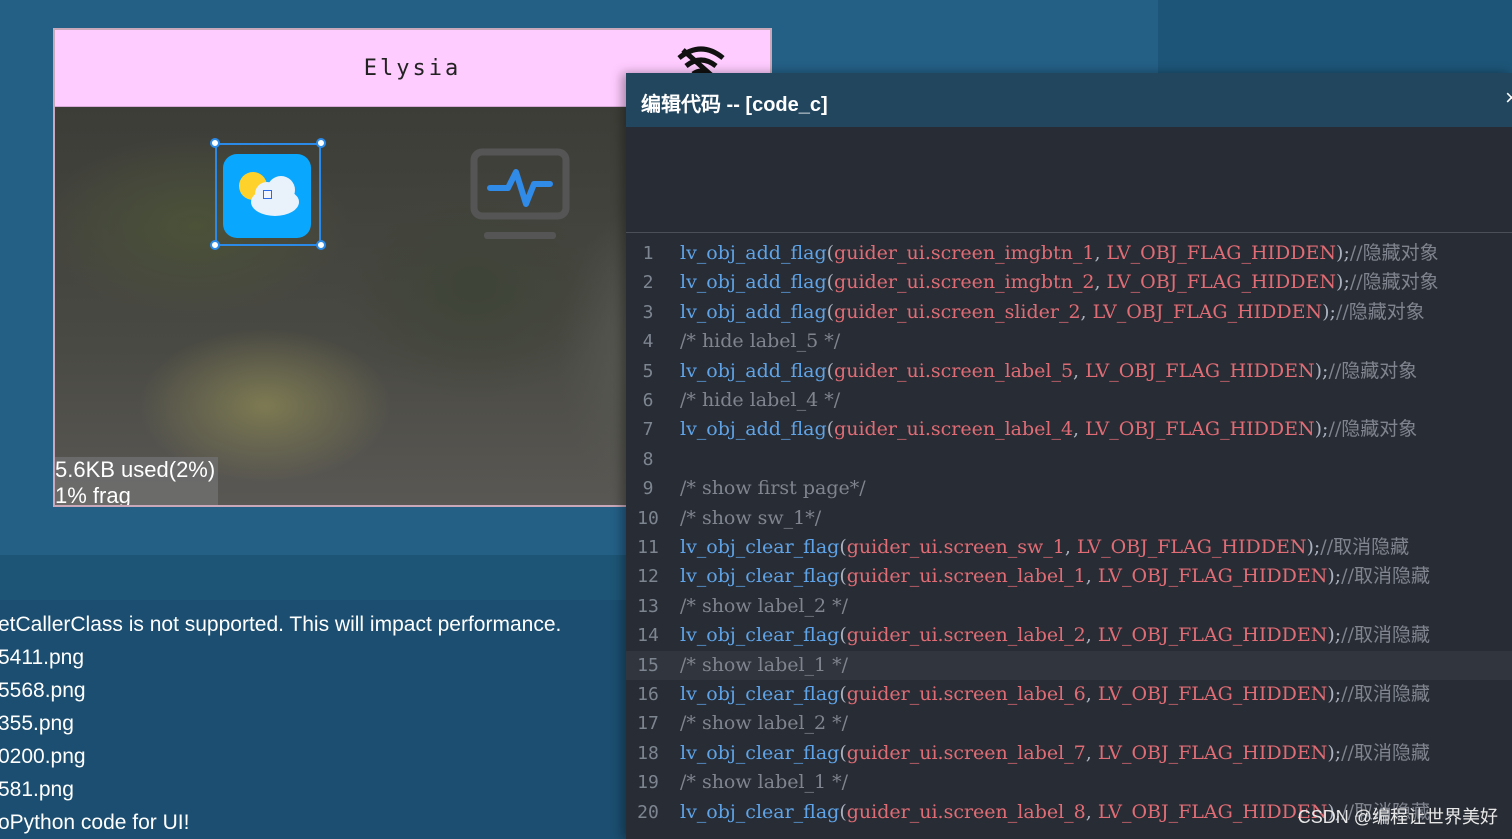 This screenshot has width=1512, height=839. I want to click on block-comment: /* show label_2 */, so click(764, 723).